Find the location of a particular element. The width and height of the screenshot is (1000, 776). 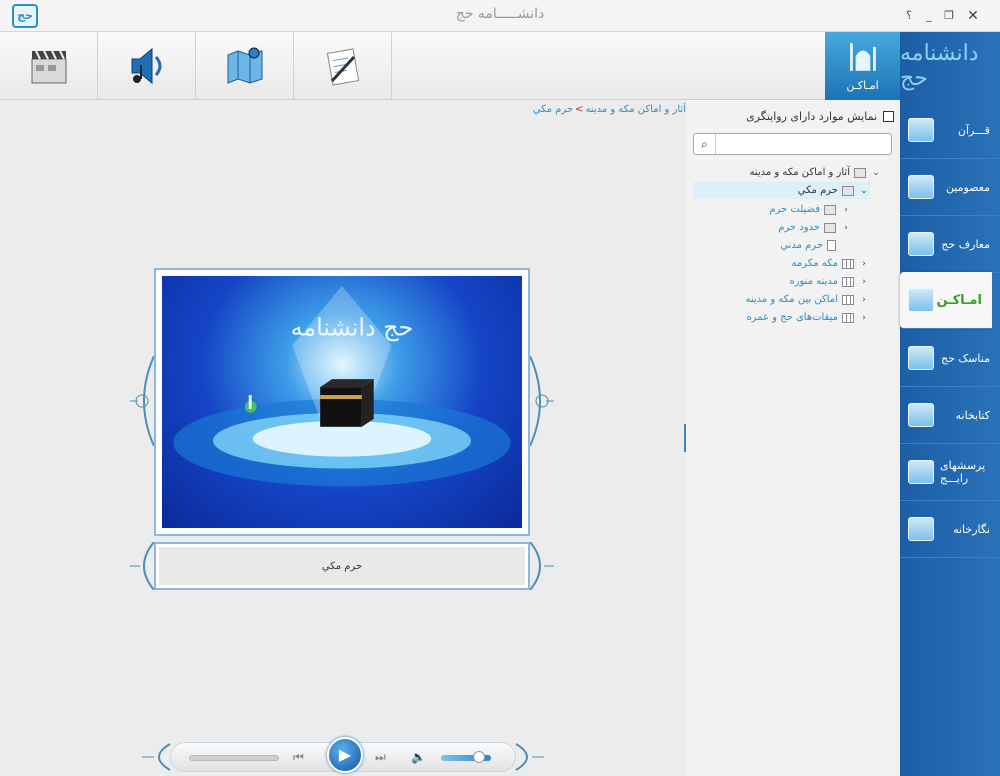

left-ornament is located at coordinates (142, 401).